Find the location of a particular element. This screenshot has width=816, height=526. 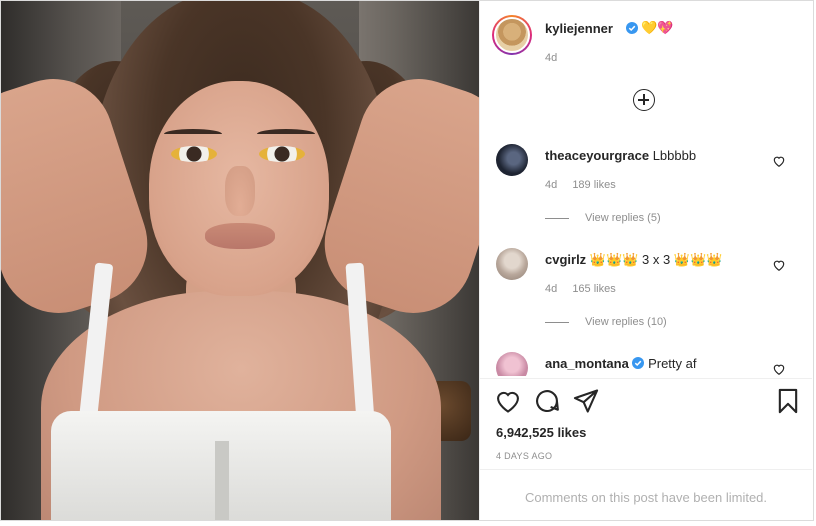

comment-meta: 4d 165 likes is located at coordinates (586, 289).